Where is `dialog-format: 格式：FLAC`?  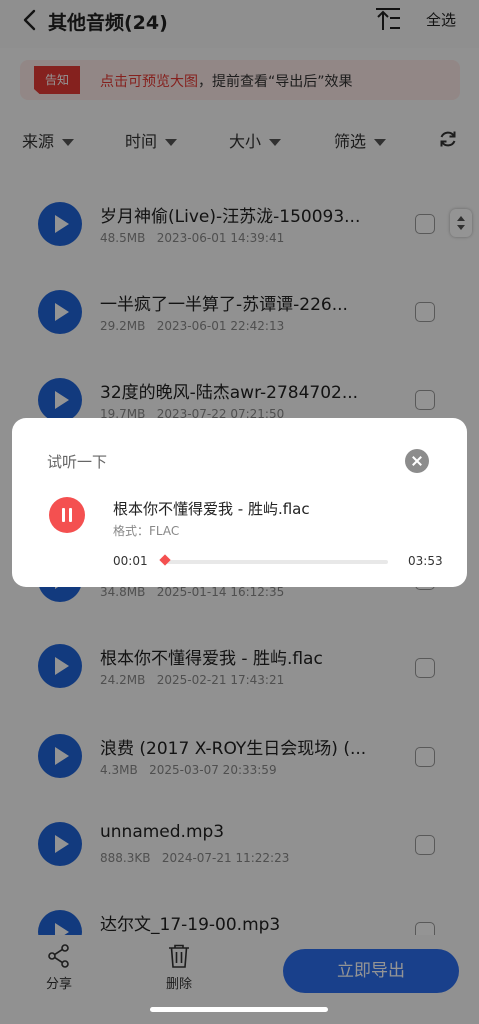 dialog-format: 格式：FLAC is located at coordinates (146, 531).